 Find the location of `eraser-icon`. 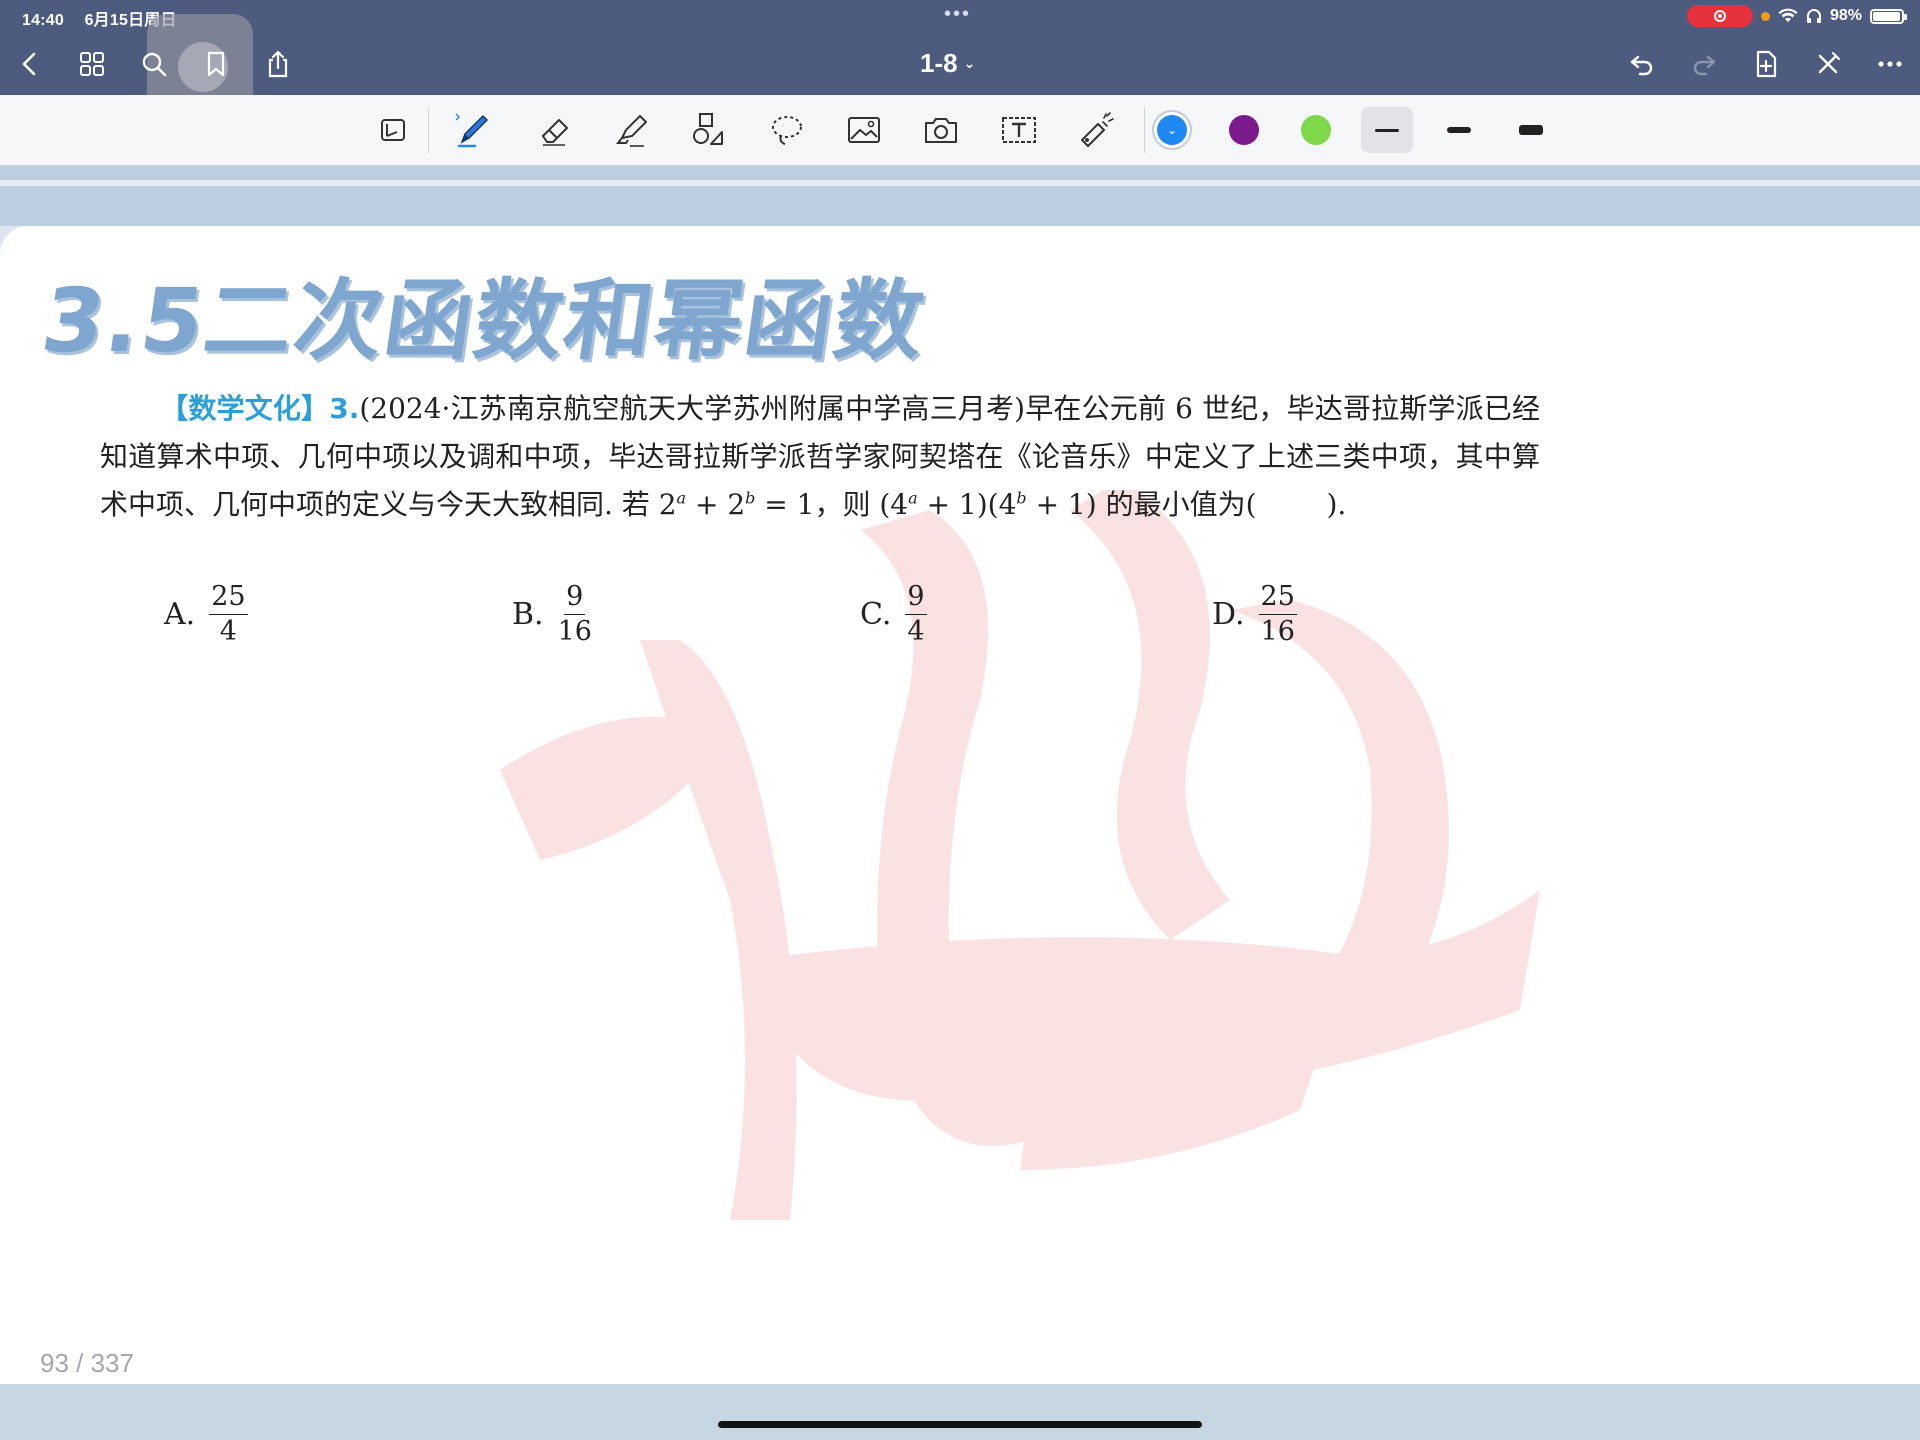

eraser-icon is located at coordinates (555, 130).